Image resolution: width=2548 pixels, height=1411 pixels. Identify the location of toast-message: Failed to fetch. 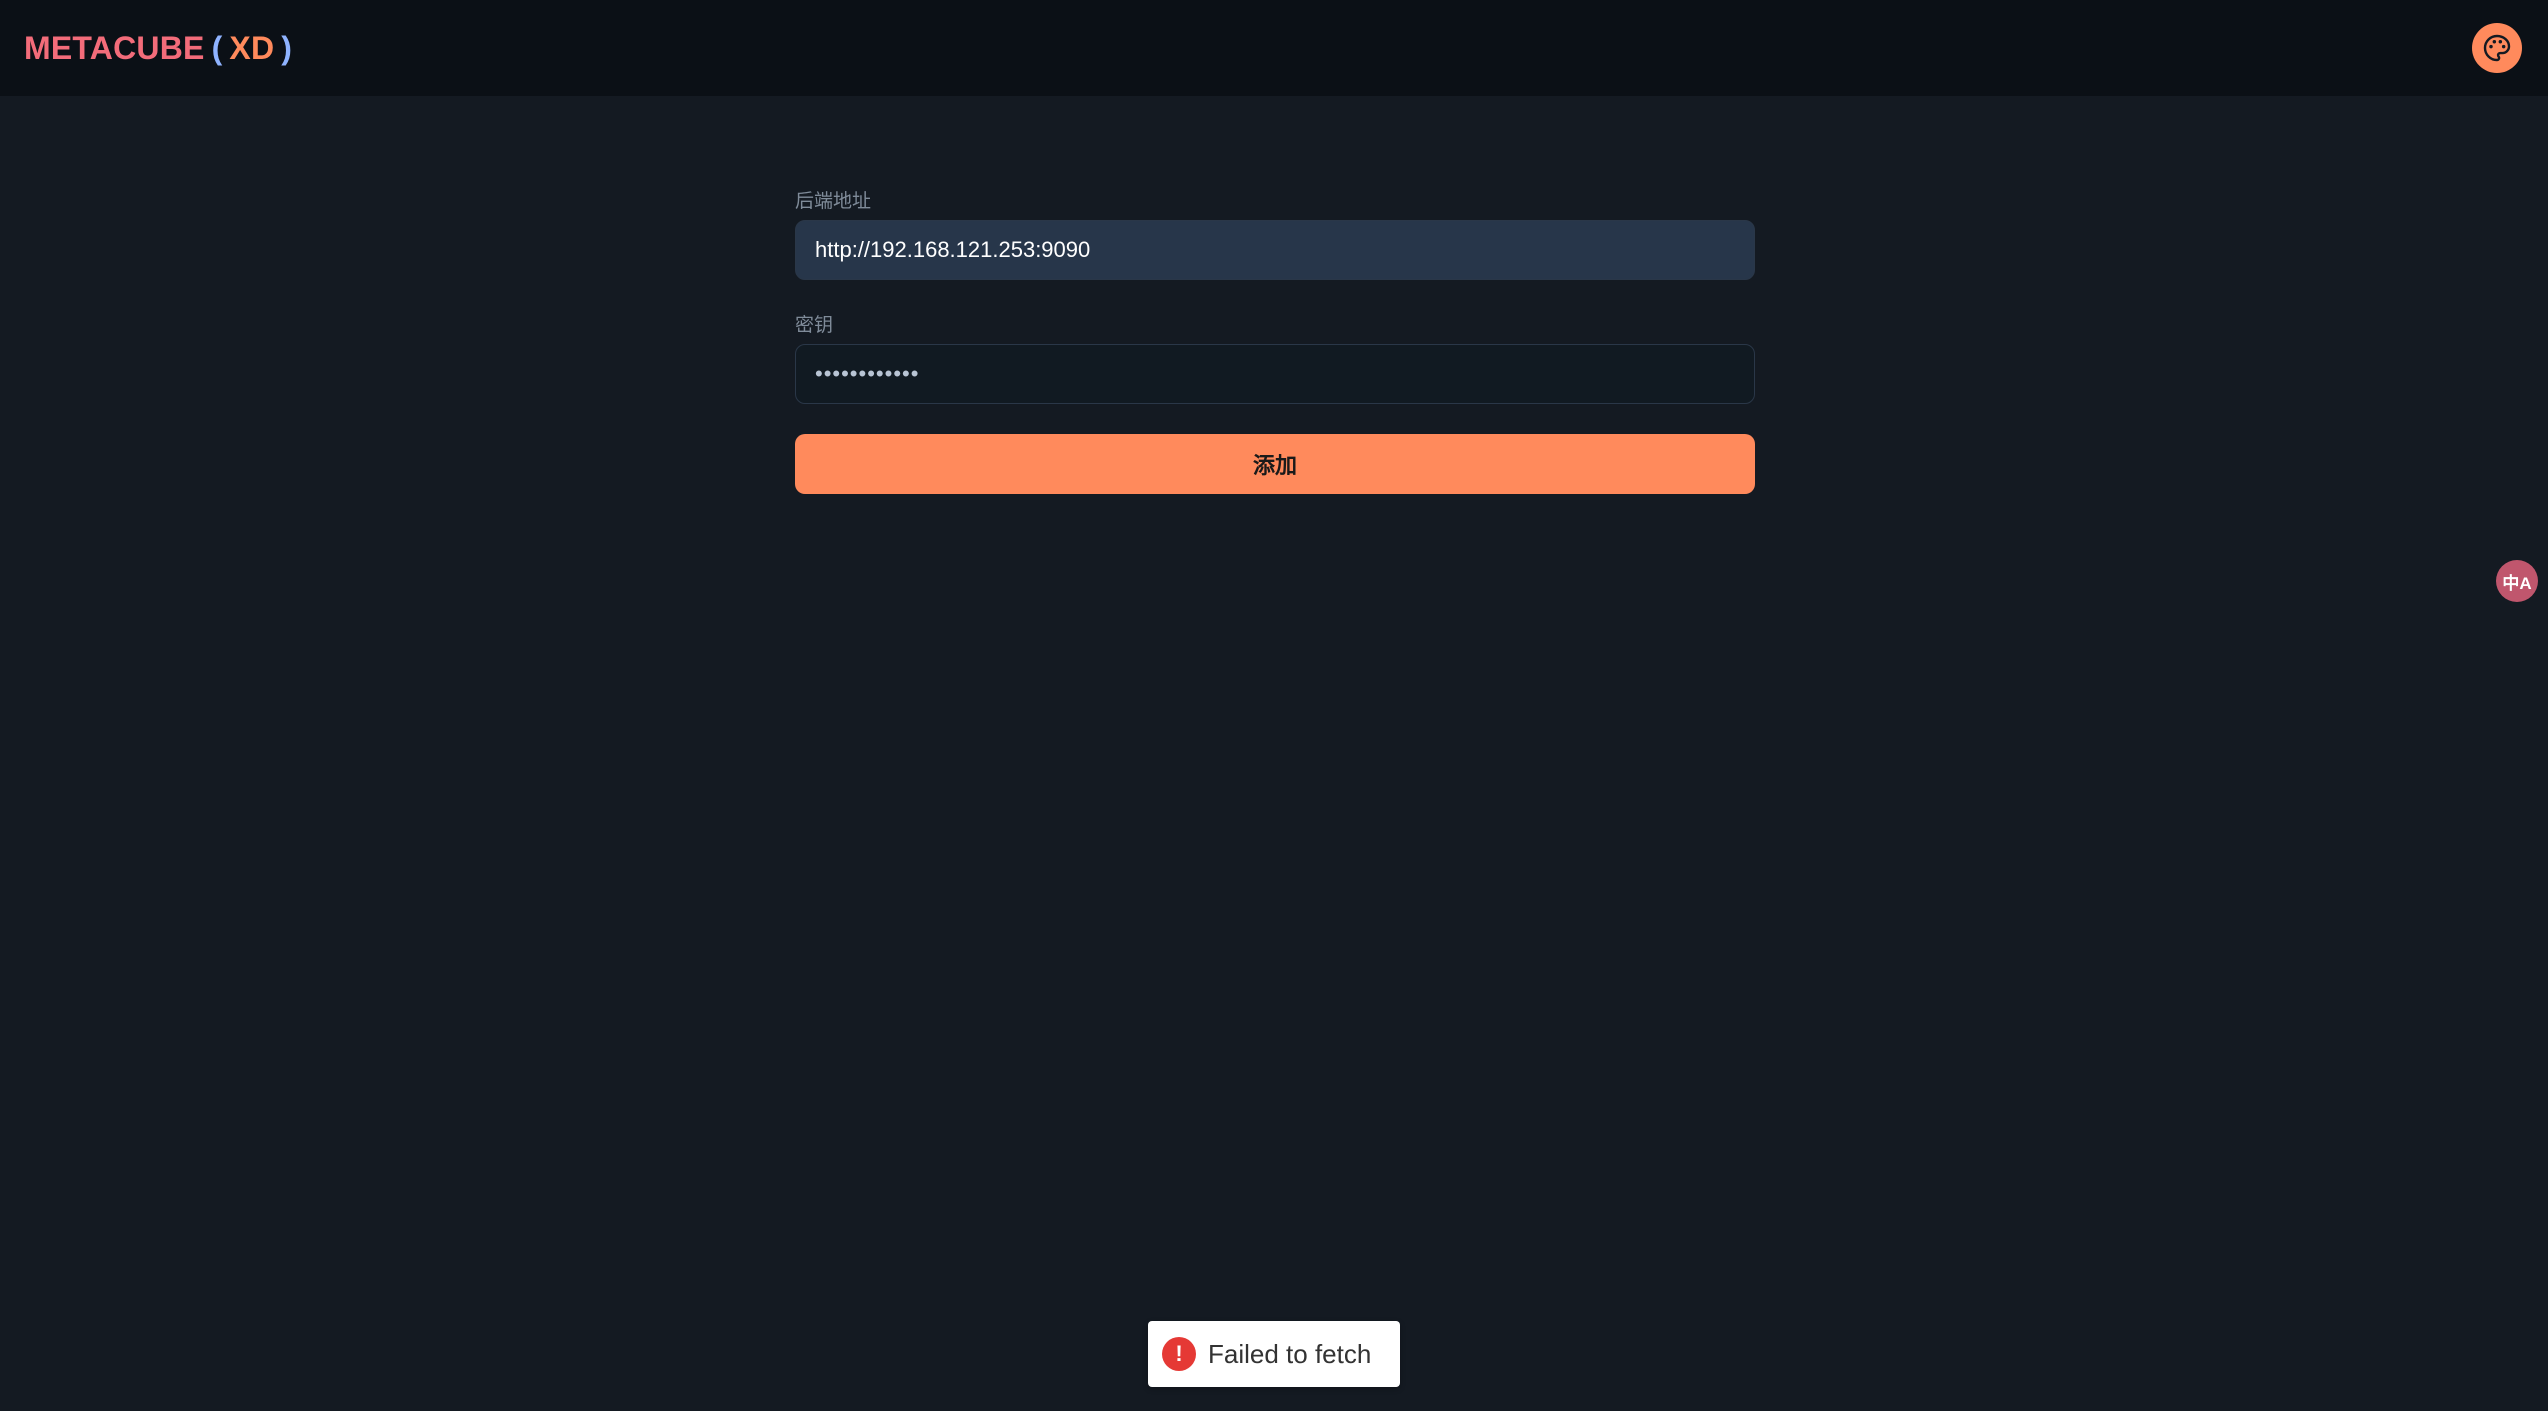
(1290, 1353).